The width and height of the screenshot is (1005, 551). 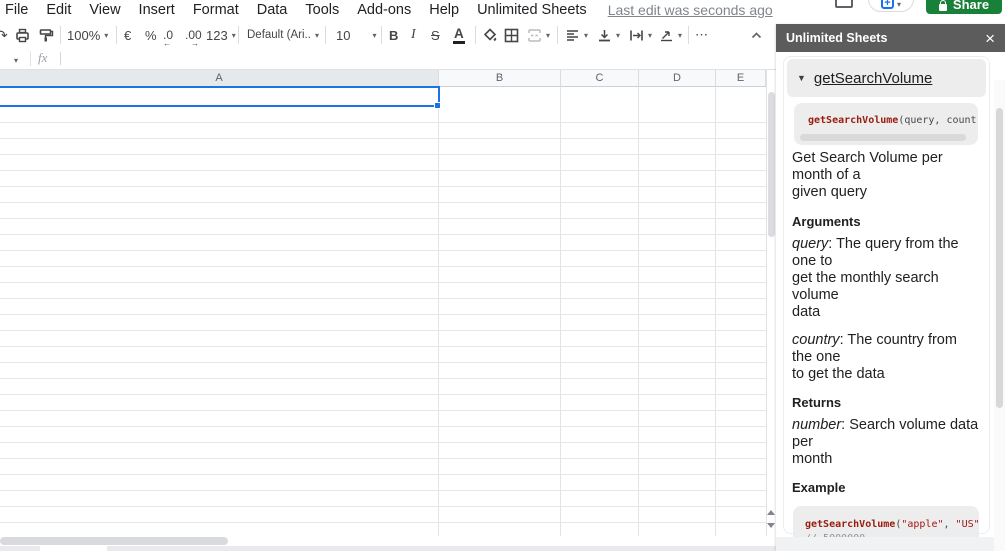 What do you see at coordinates (221, 35) in the screenshot?
I see `more-formats-button: 123 ▾` at bounding box center [221, 35].